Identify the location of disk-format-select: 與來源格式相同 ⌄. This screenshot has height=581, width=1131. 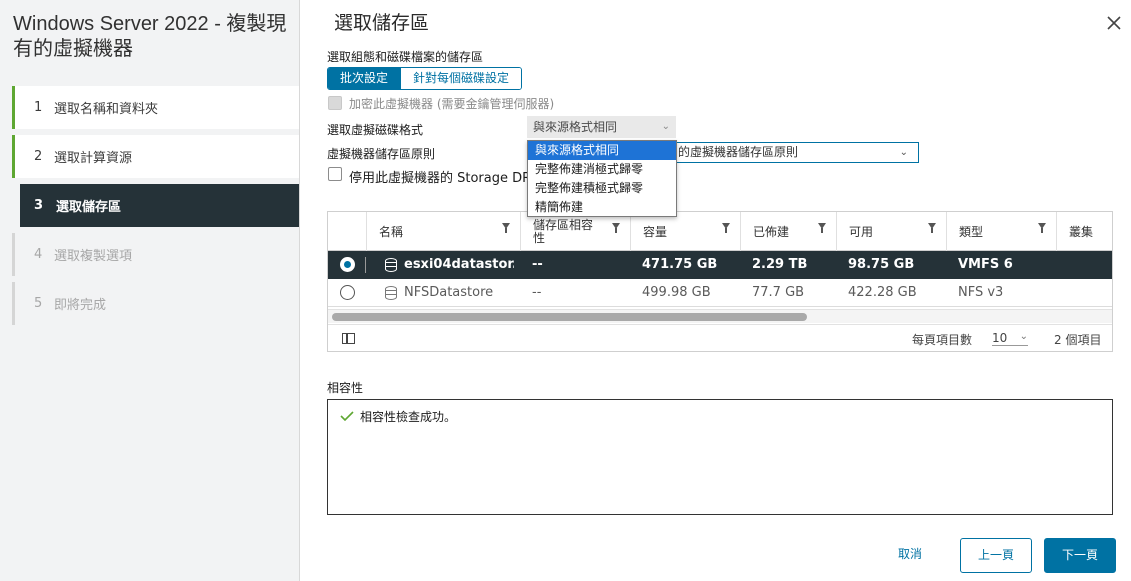
(601, 127).